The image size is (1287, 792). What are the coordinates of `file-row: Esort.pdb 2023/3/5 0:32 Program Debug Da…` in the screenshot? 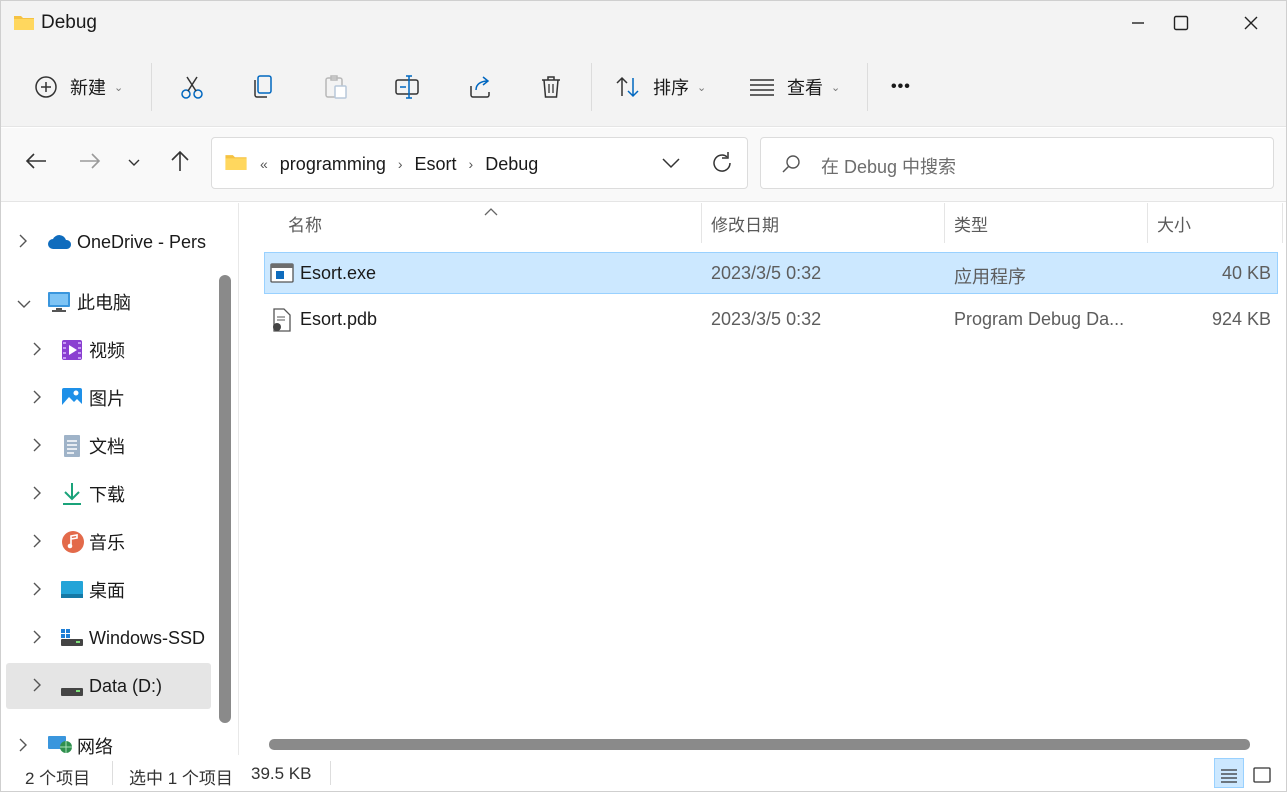 It's located at (771, 320).